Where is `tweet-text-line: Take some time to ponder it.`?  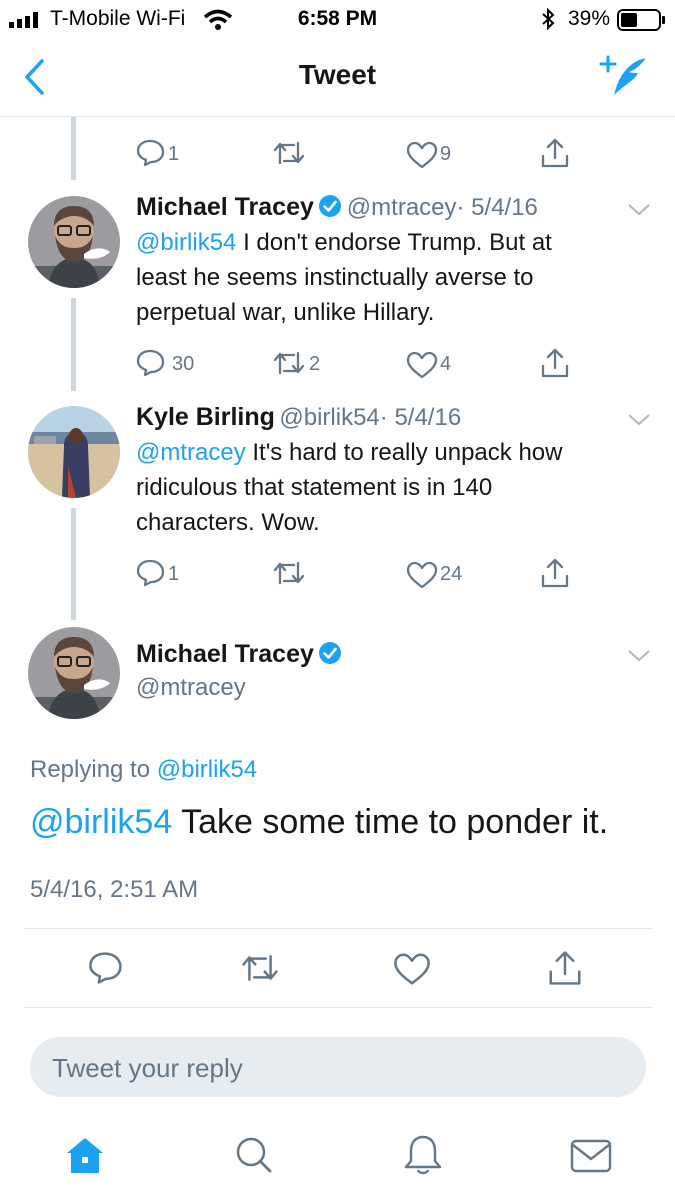
tweet-text-line: Take some time to ponder it. is located at coordinates (390, 822).